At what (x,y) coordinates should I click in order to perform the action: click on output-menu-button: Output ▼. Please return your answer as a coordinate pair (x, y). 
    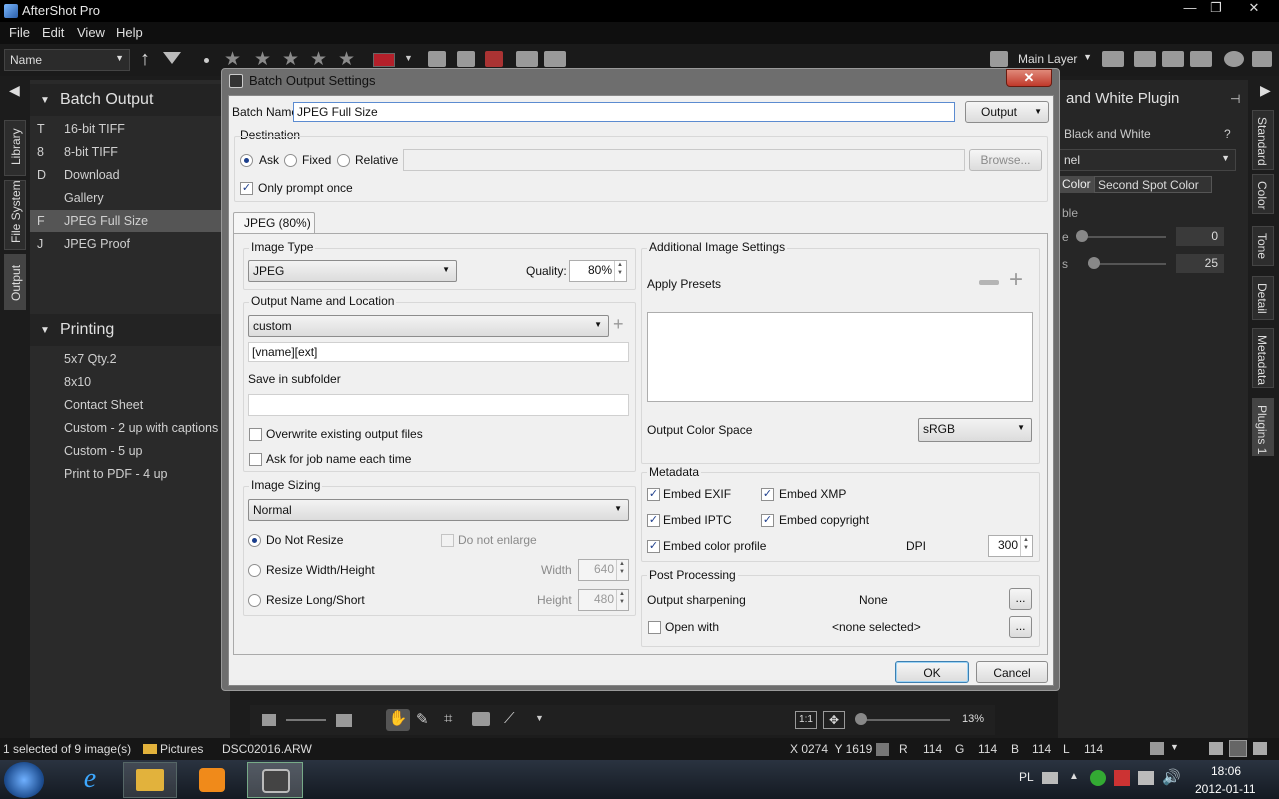
    Looking at the image, I should click on (1007, 112).